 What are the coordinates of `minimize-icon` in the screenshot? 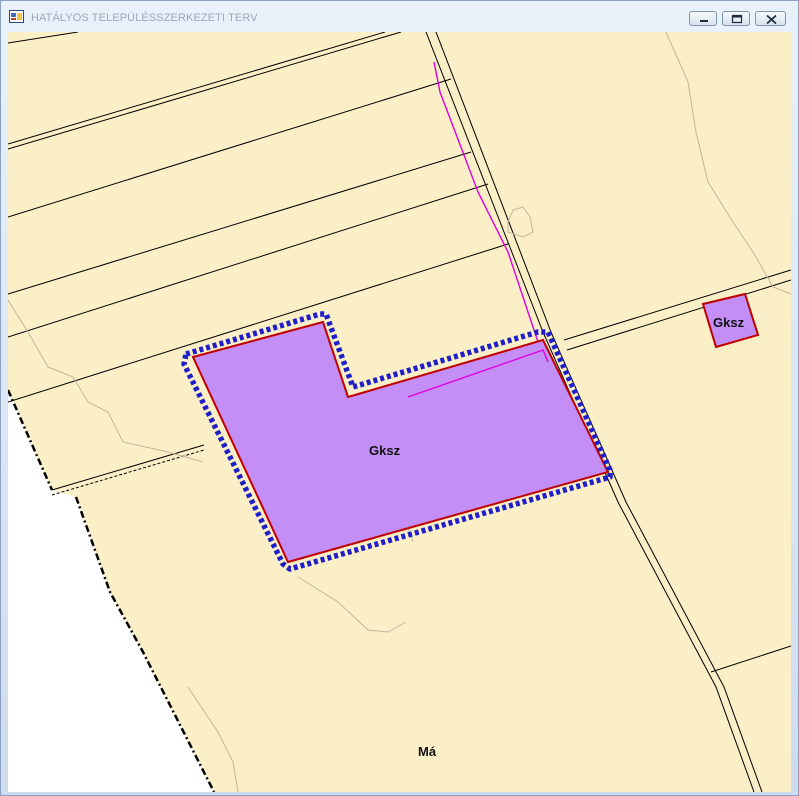 It's located at (704, 21).